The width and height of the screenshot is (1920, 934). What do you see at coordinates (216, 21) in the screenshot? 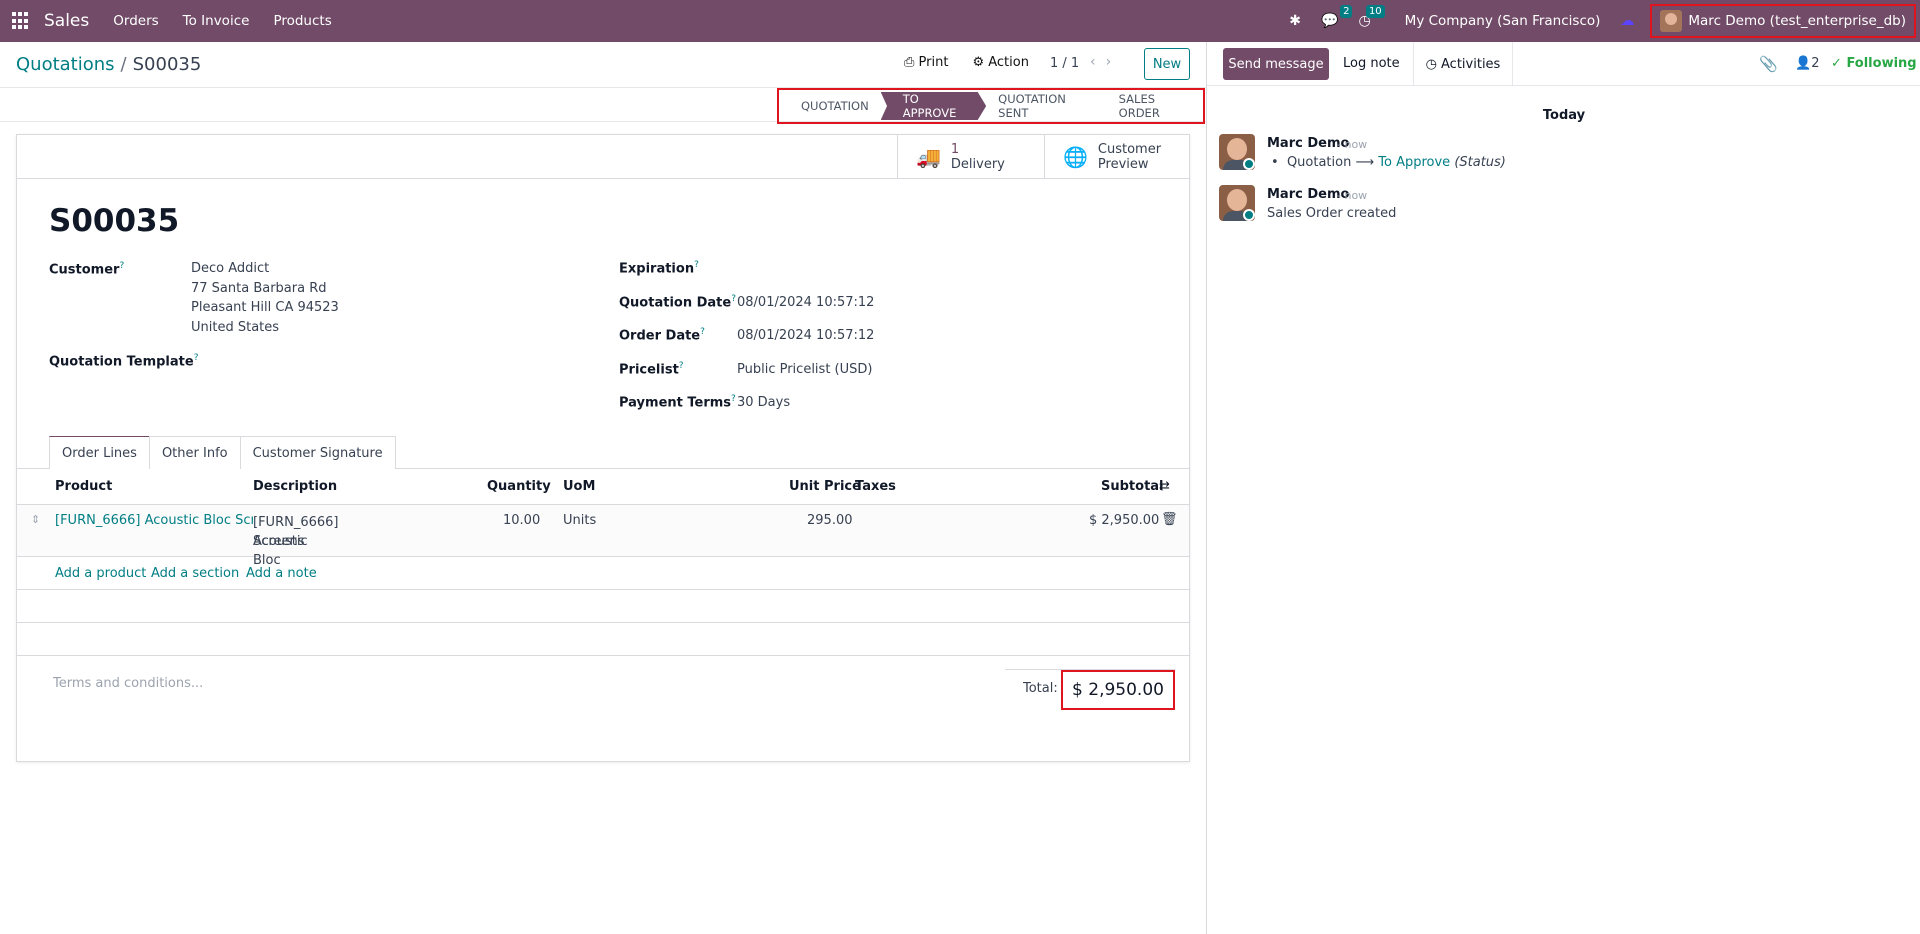
I see `menu-to-invoice: To Invoice` at bounding box center [216, 21].